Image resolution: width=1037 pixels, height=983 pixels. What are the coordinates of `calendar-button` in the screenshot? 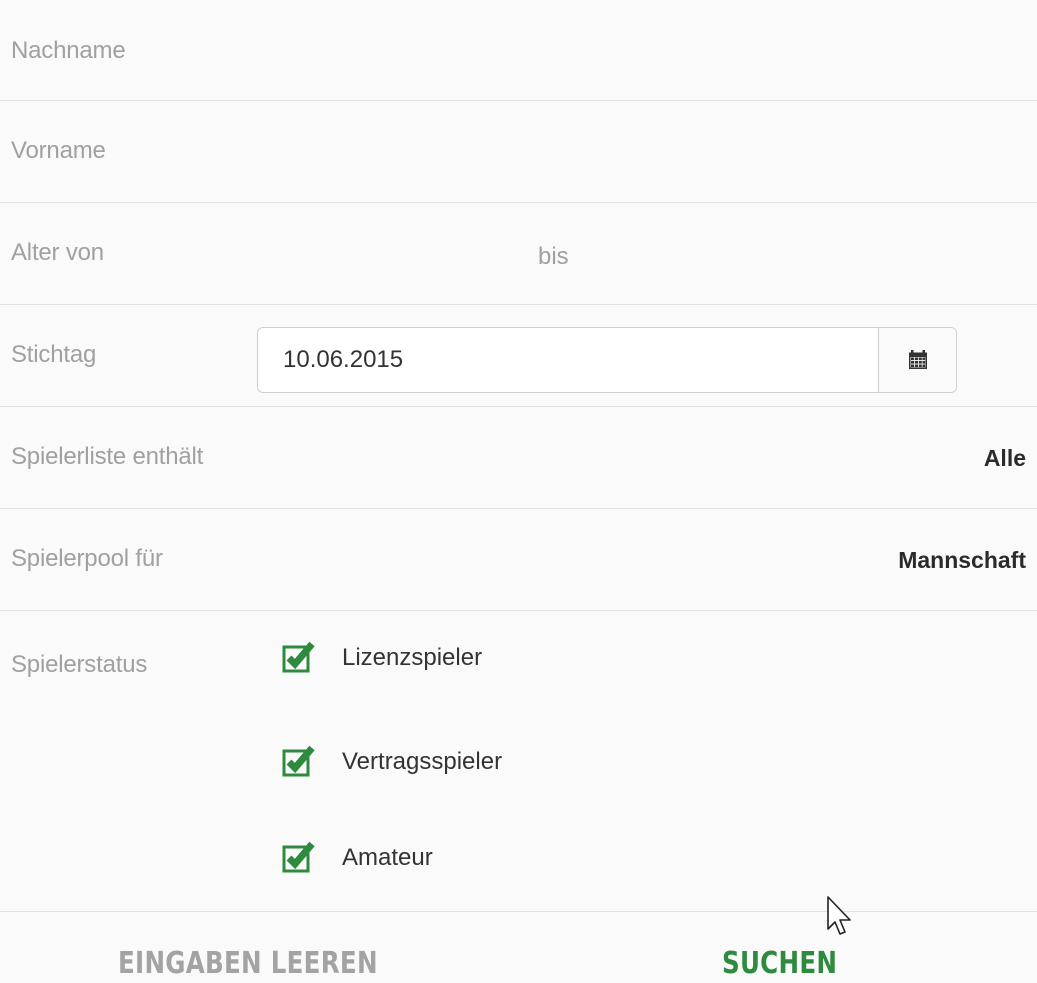 It's located at (917, 360).